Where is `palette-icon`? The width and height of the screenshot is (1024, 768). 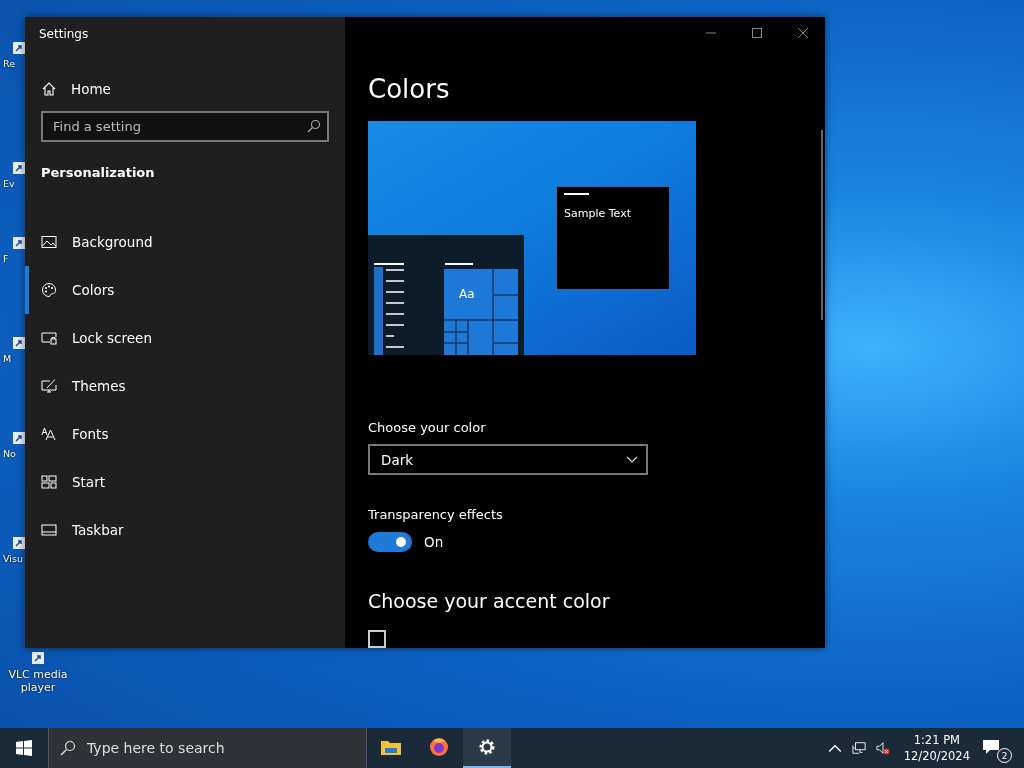
palette-icon is located at coordinates (49, 290).